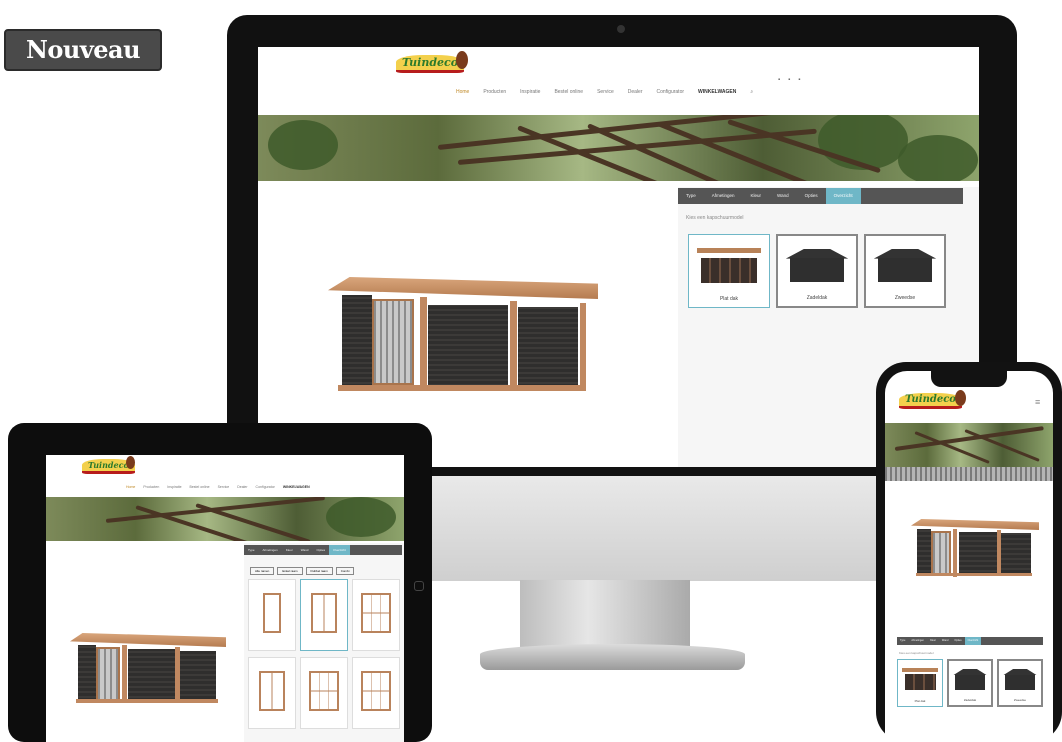 Image resolution: width=1062 pixels, height=742 pixels. What do you see at coordinates (345, 571) in the screenshot?
I see `filter-combi: Combi` at bounding box center [345, 571].